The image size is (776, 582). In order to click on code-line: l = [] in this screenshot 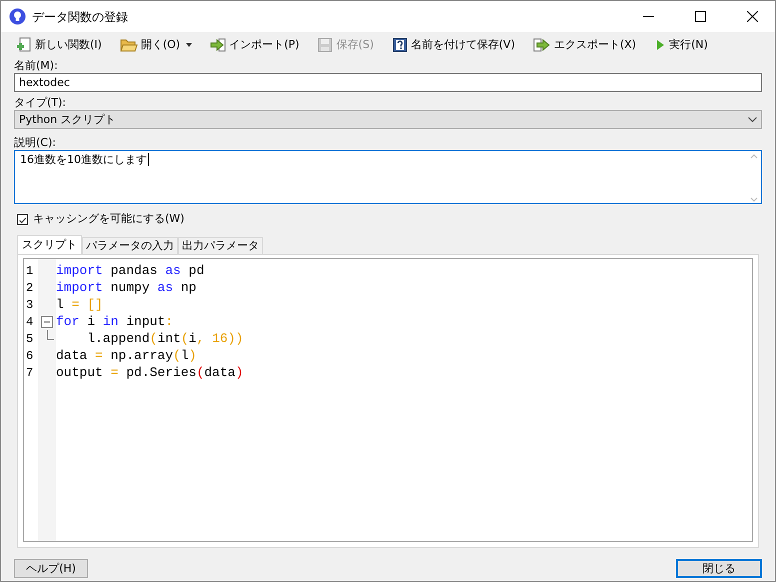, I will do `click(79, 305)`.